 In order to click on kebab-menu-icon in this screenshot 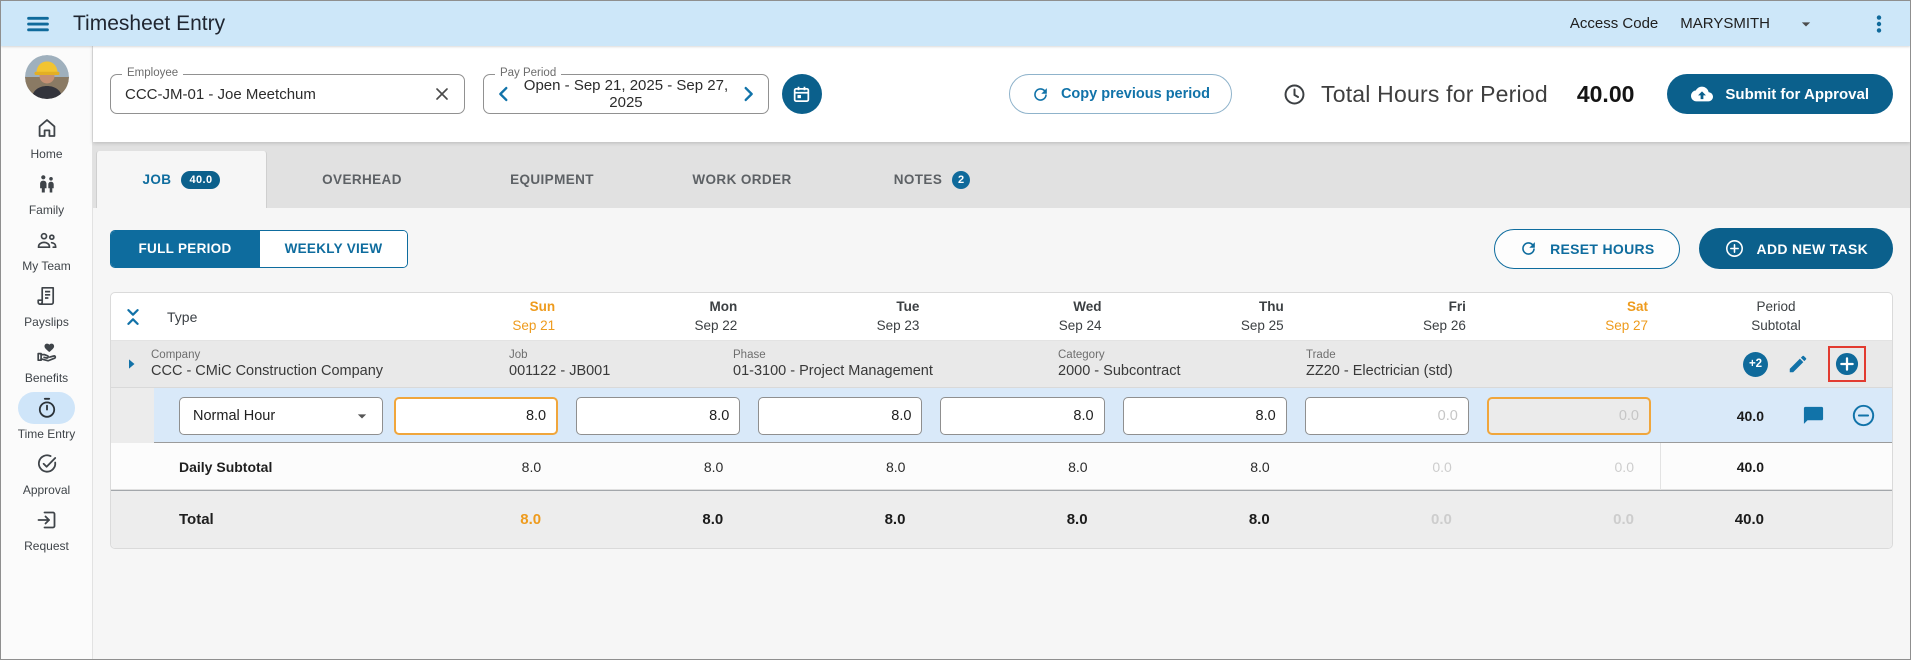, I will do `click(1879, 24)`.